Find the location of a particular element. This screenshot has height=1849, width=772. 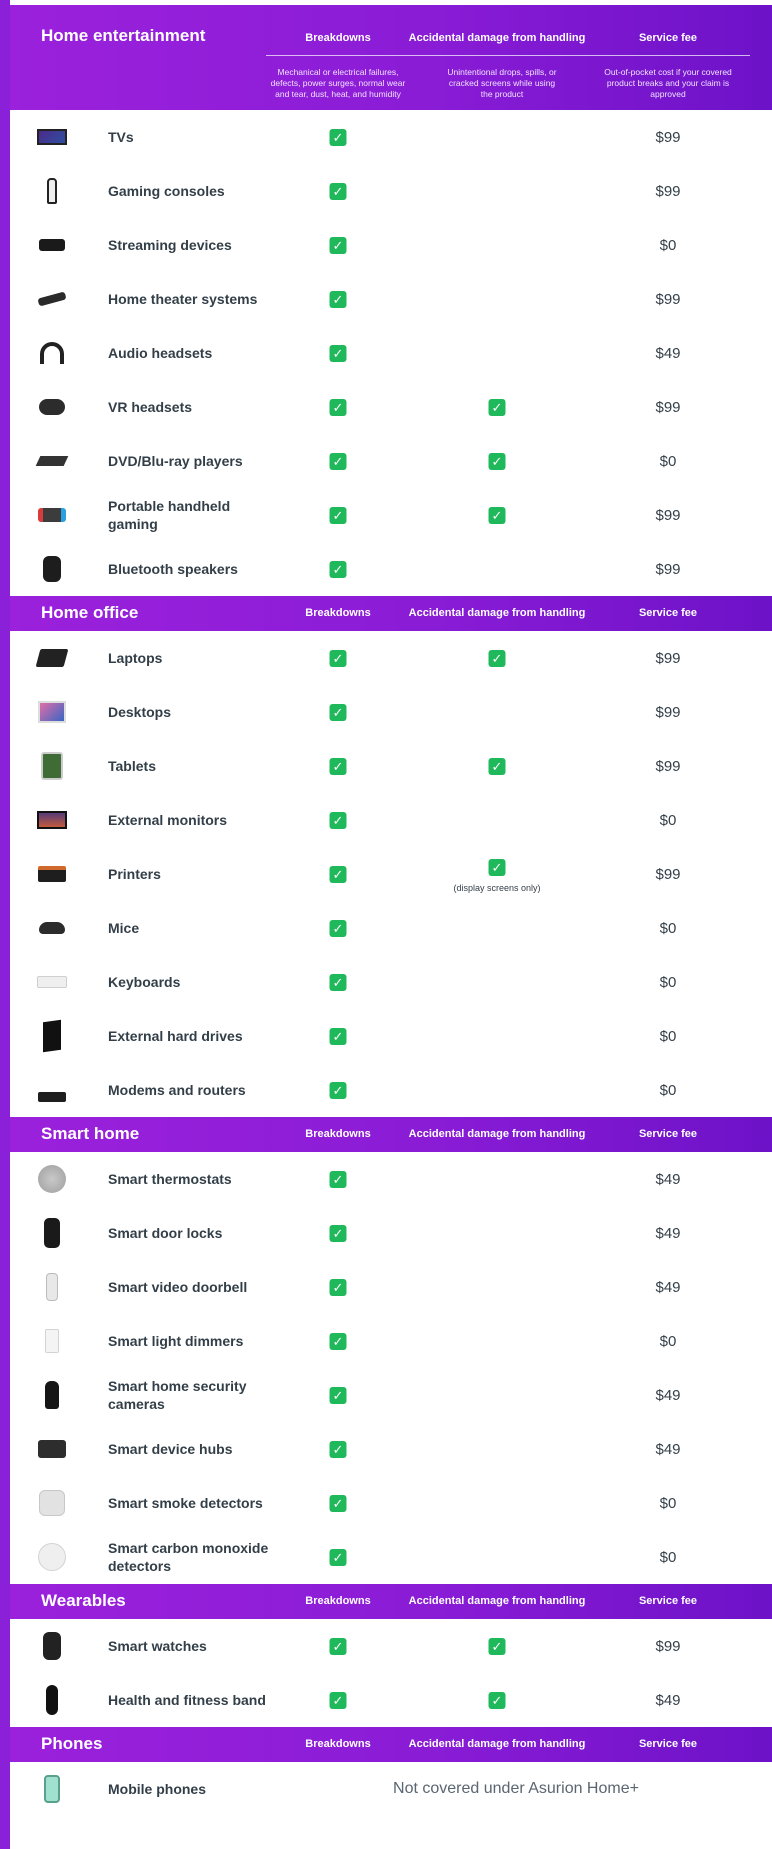

product-name: Desktops is located at coordinates (140, 712).